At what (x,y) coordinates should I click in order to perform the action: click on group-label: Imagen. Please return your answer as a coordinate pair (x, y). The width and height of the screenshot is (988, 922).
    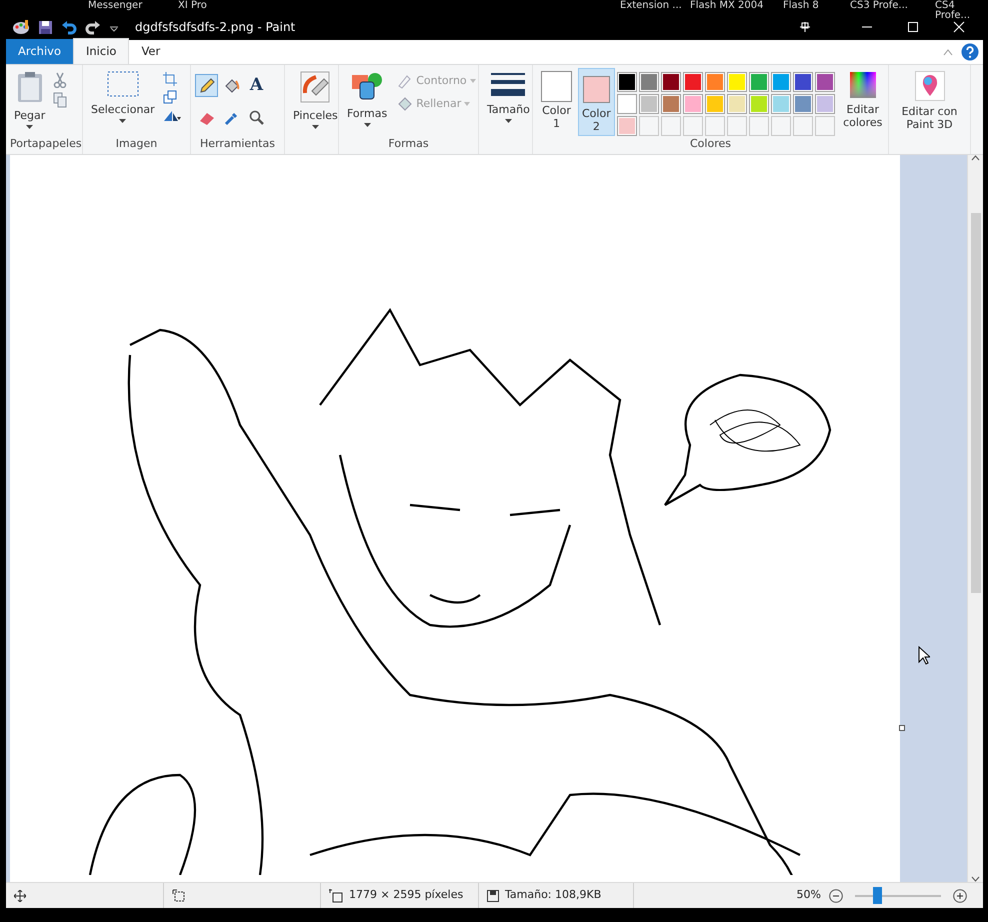
    Looking at the image, I should click on (136, 144).